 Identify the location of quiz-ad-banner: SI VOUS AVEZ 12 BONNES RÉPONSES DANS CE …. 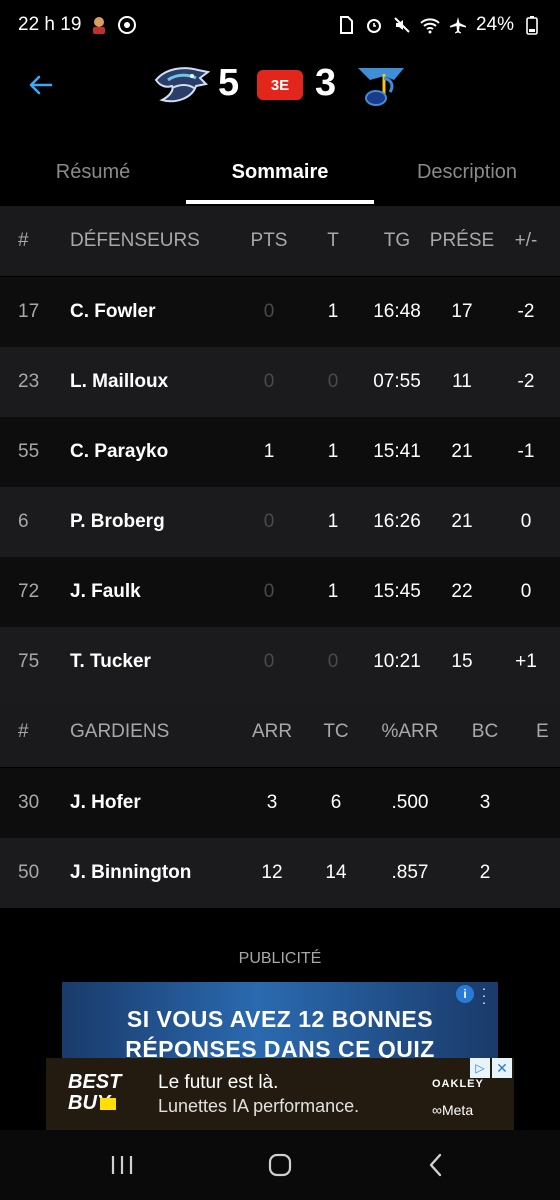
(280, 1020).